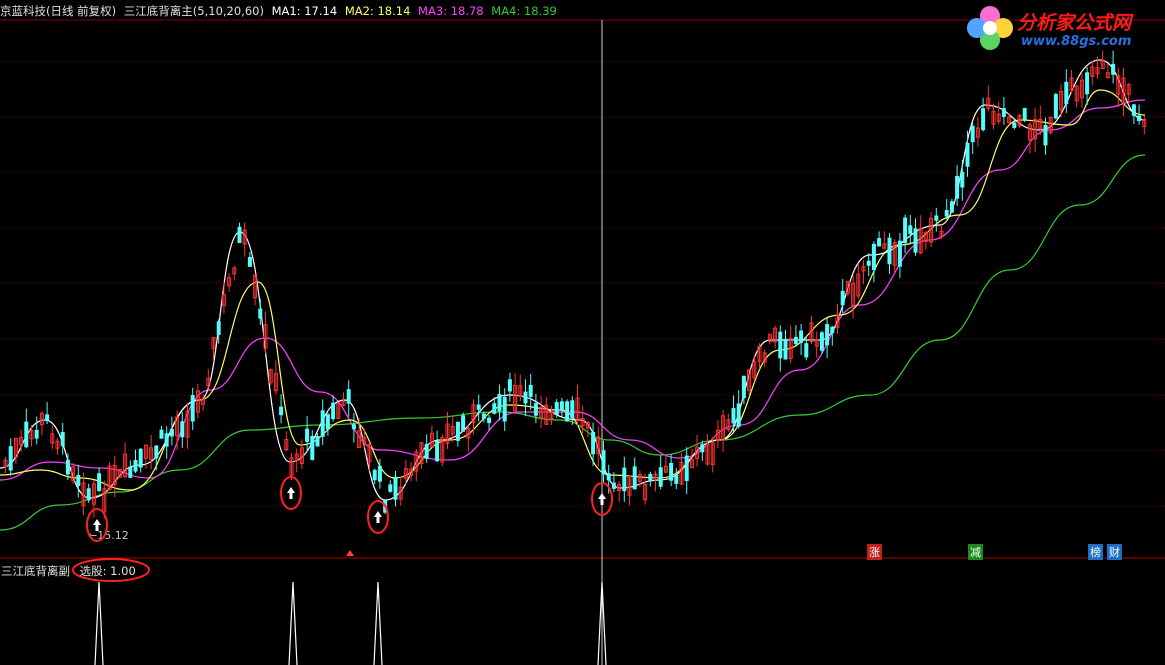 The height and width of the screenshot is (665, 1165). What do you see at coordinates (874, 552) in the screenshot?
I see `tag-rise: 涨` at bounding box center [874, 552].